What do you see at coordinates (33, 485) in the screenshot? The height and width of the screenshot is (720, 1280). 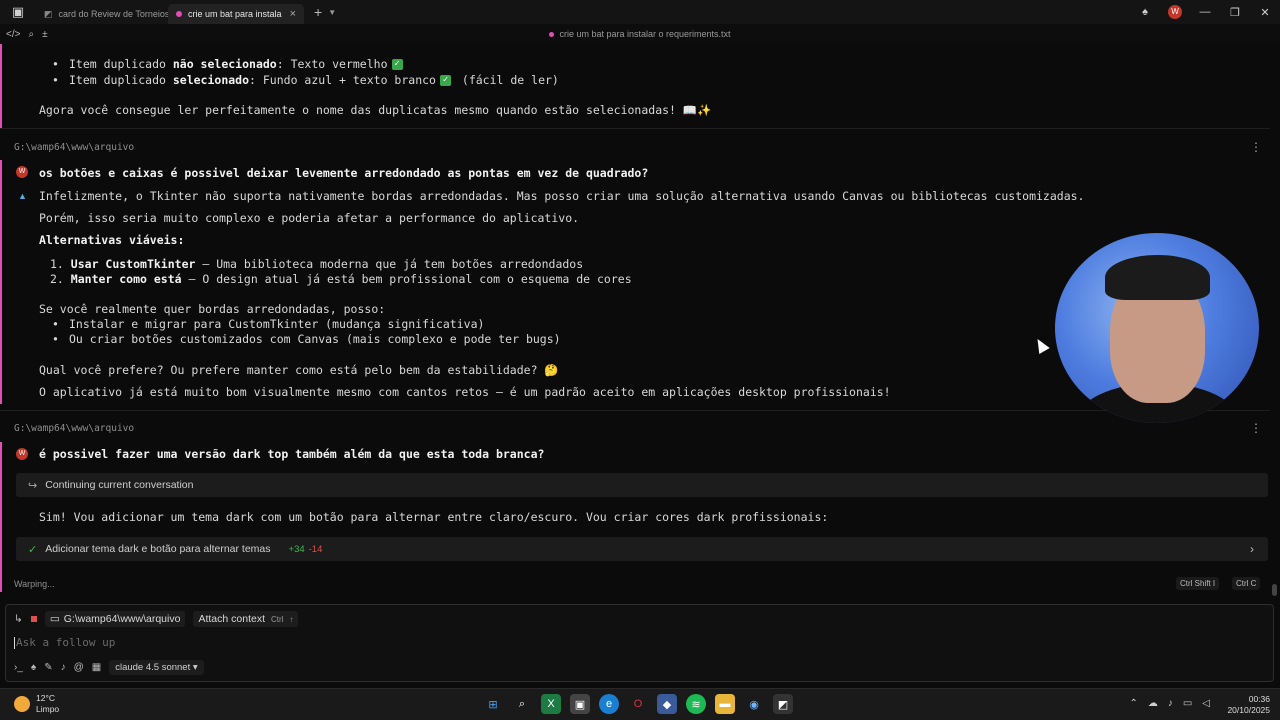 I see `reply-icon: ↪` at bounding box center [33, 485].